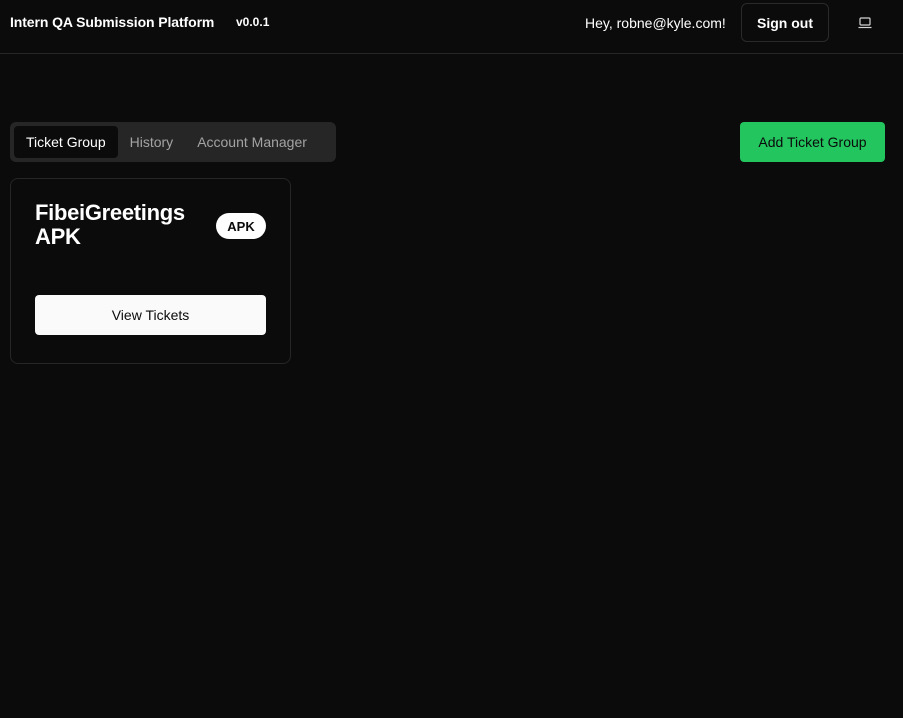  Describe the element at coordinates (150, 271) in the screenshot. I see `ticket-group-card: FibeiGreetings APK APK View Tickets` at that location.